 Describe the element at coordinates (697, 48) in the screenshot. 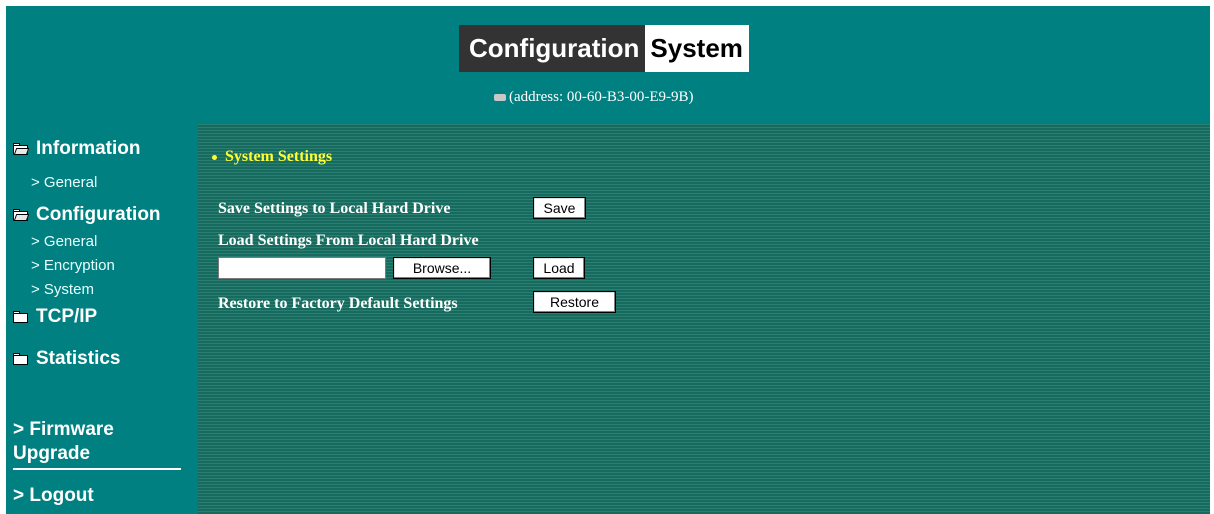

I see `page-title-secondary: System` at that location.